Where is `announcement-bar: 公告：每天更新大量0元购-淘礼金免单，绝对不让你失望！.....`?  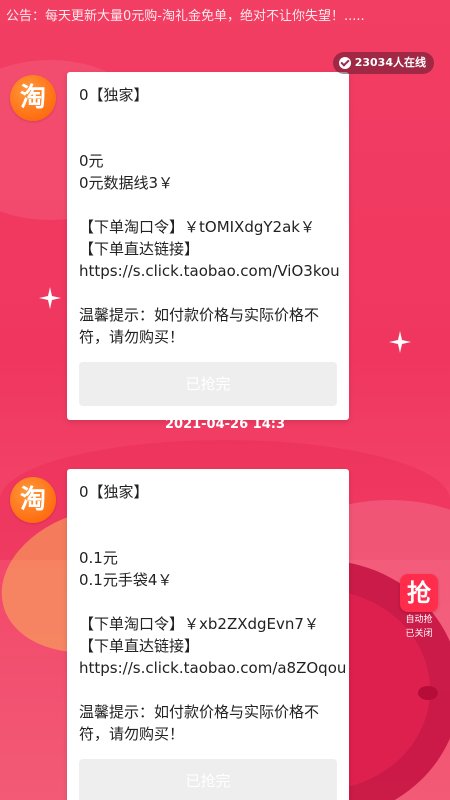
announcement-bar: 公告：每天更新大量0元购-淘礼金免单，绝对不让你失望！..... is located at coordinates (185, 16).